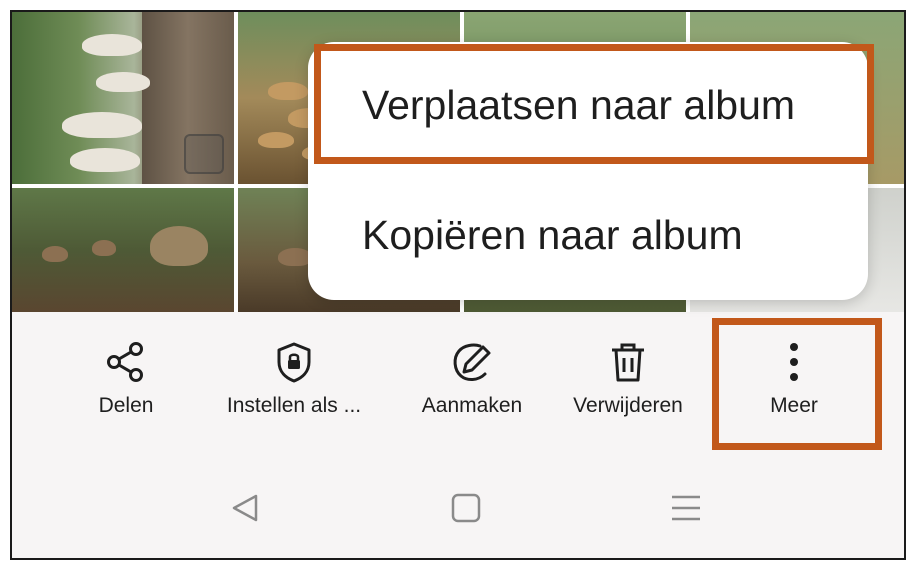  I want to click on highlight-box-move-to-album, so click(594, 104).